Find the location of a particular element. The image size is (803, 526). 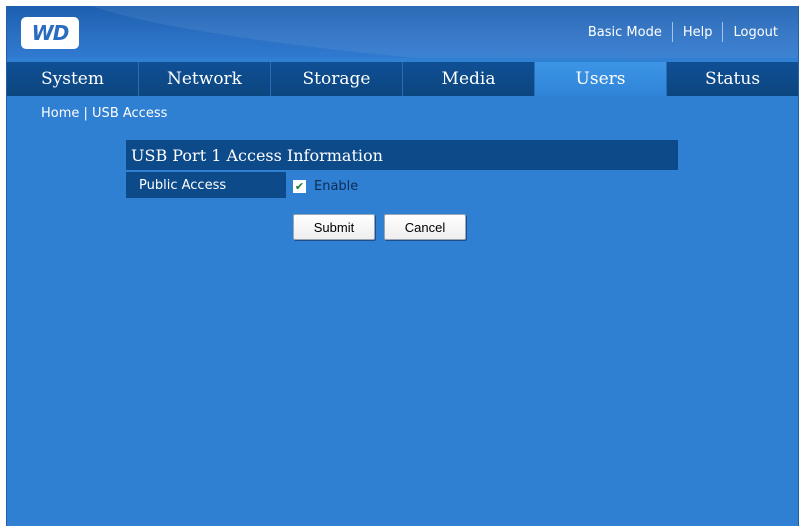

enable-option: ✔ Enable is located at coordinates (325, 186).